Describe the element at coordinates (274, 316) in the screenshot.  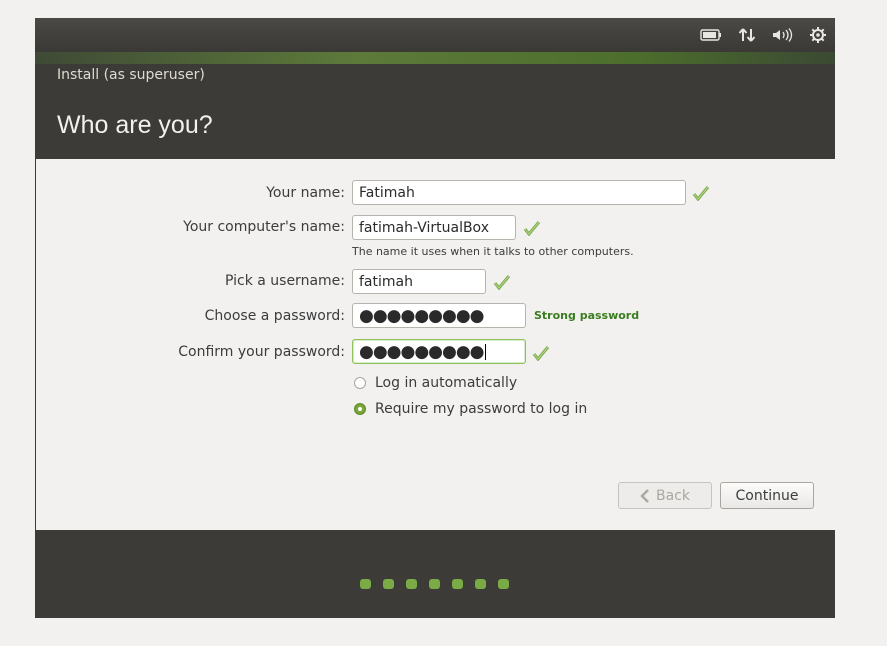
I see `password-label: Choose a password:` at that location.